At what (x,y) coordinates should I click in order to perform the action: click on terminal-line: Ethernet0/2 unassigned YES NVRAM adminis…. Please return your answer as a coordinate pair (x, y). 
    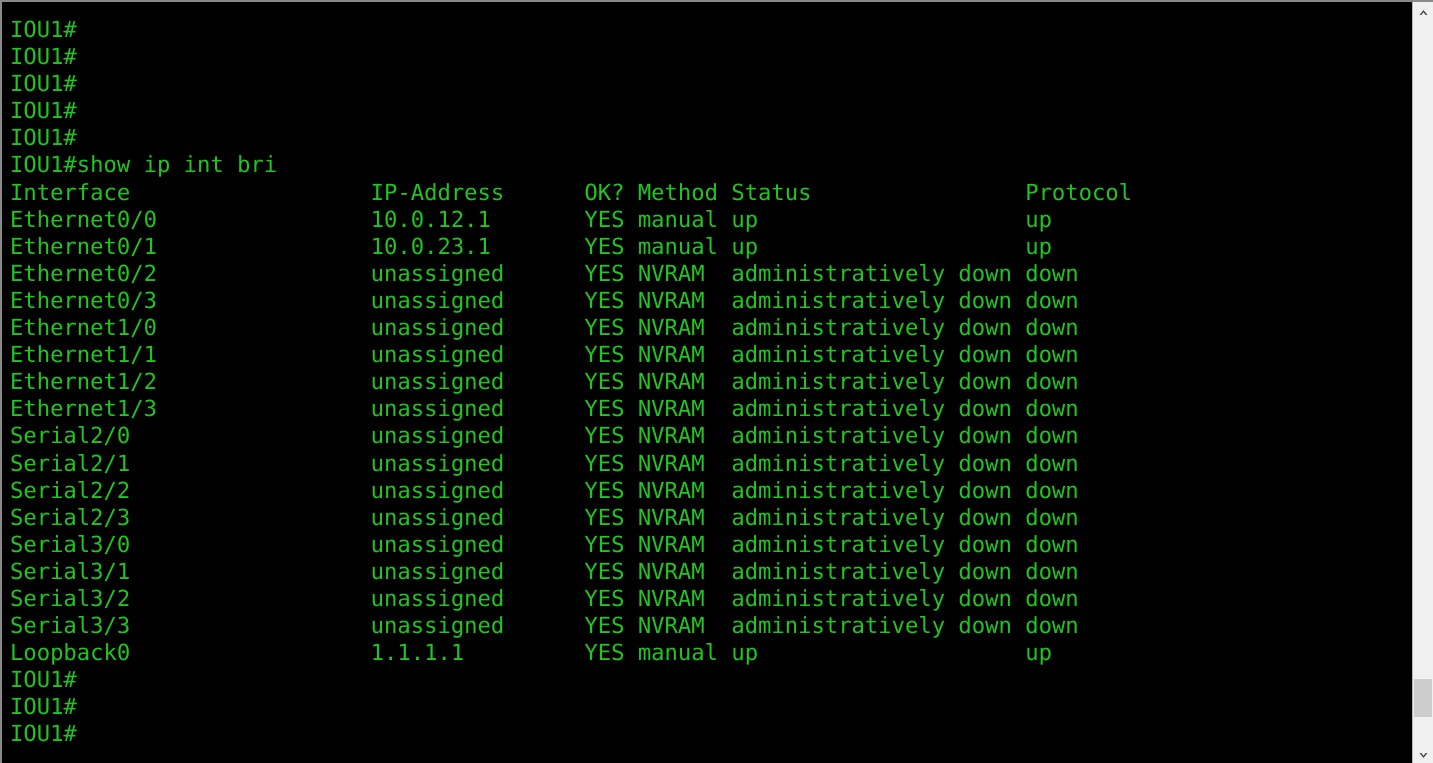
    Looking at the image, I should click on (544, 273).